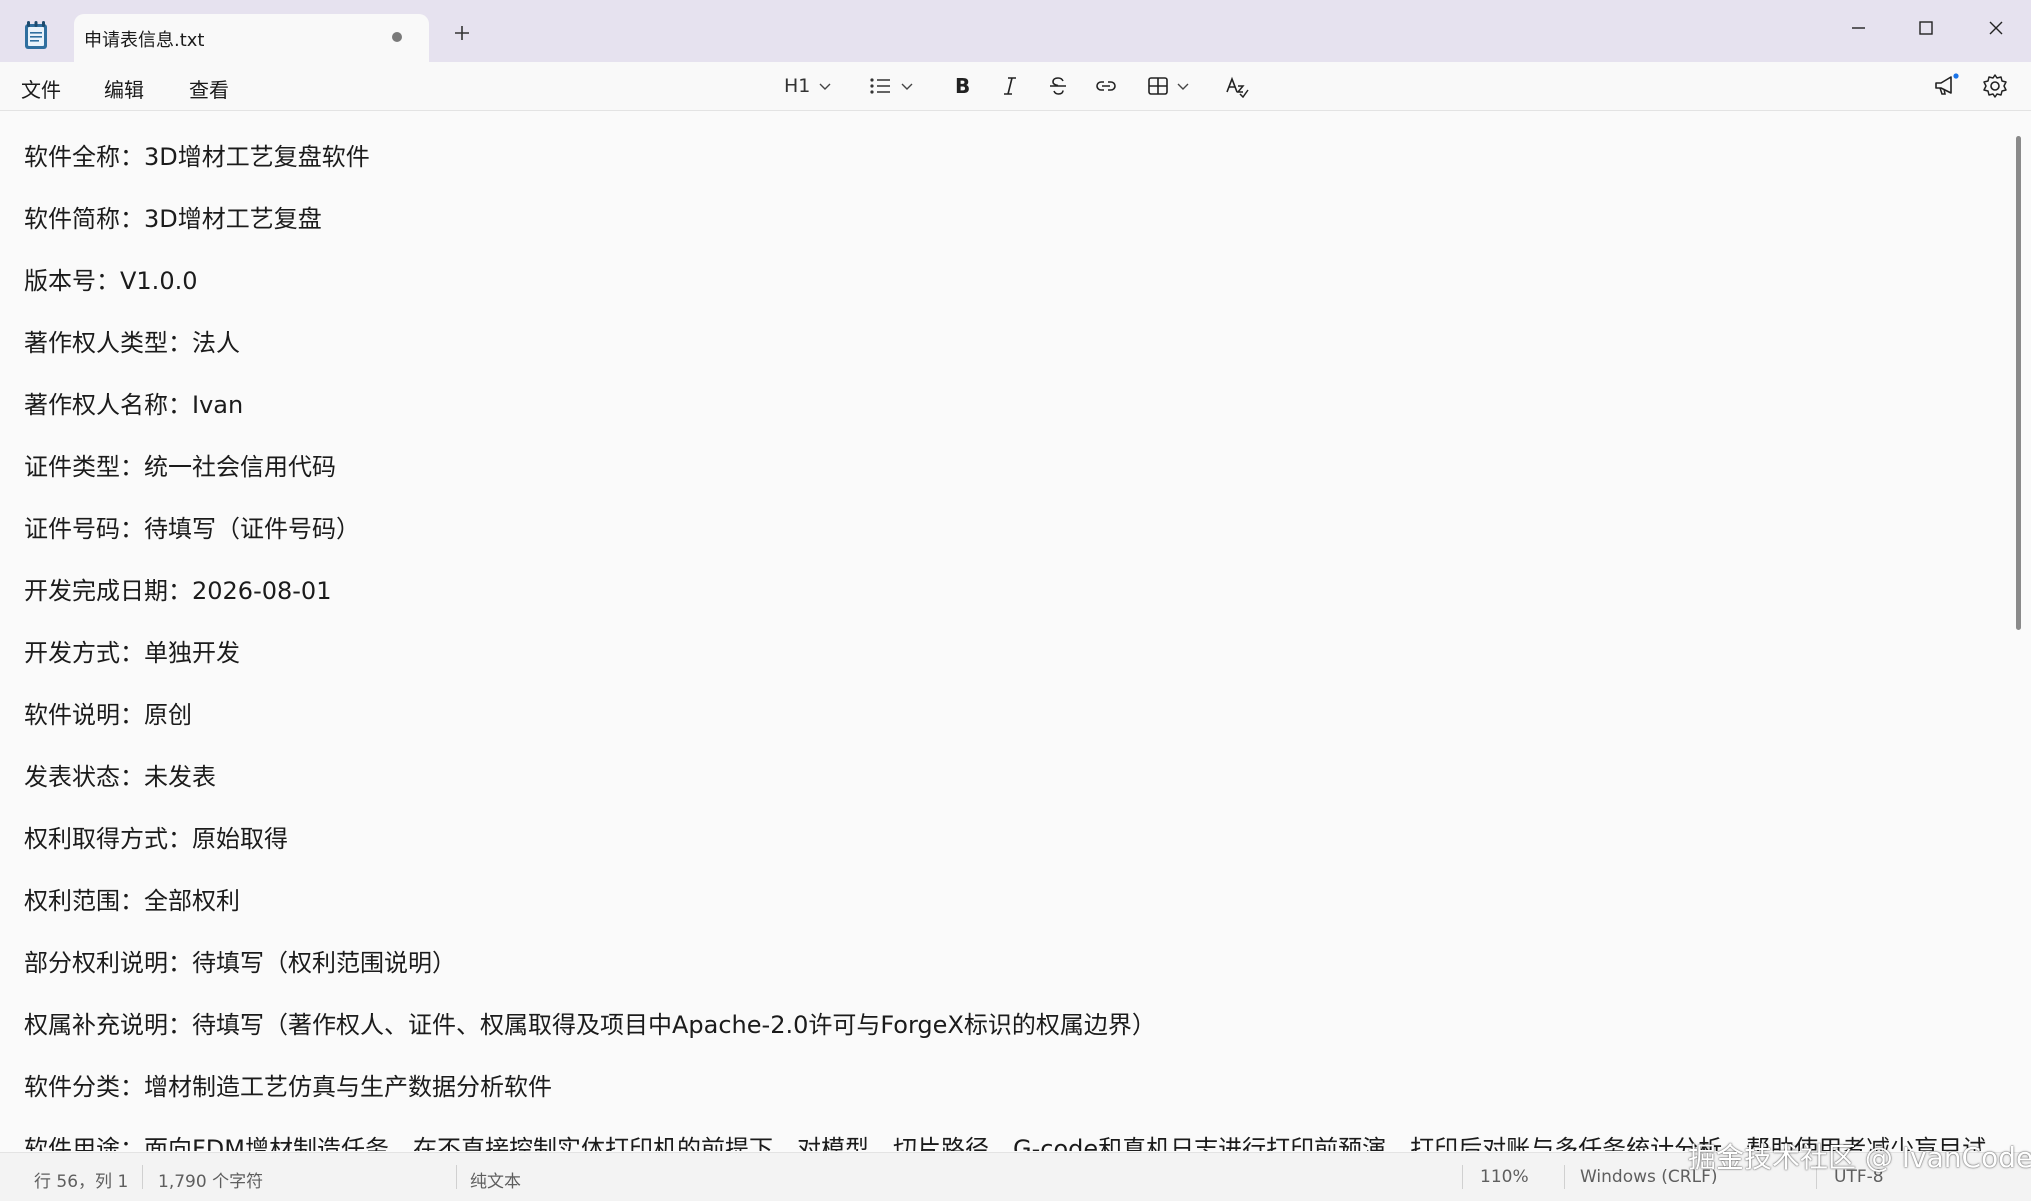 The image size is (2031, 1201). Describe the element at coordinates (144, 40) in the screenshot. I see `tab-title: 申请表信息.txt` at that location.